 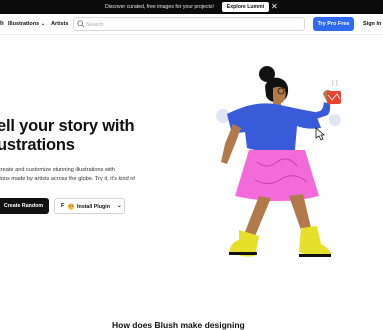 What do you see at coordinates (277, 175) in the screenshot?
I see `skirt` at bounding box center [277, 175].